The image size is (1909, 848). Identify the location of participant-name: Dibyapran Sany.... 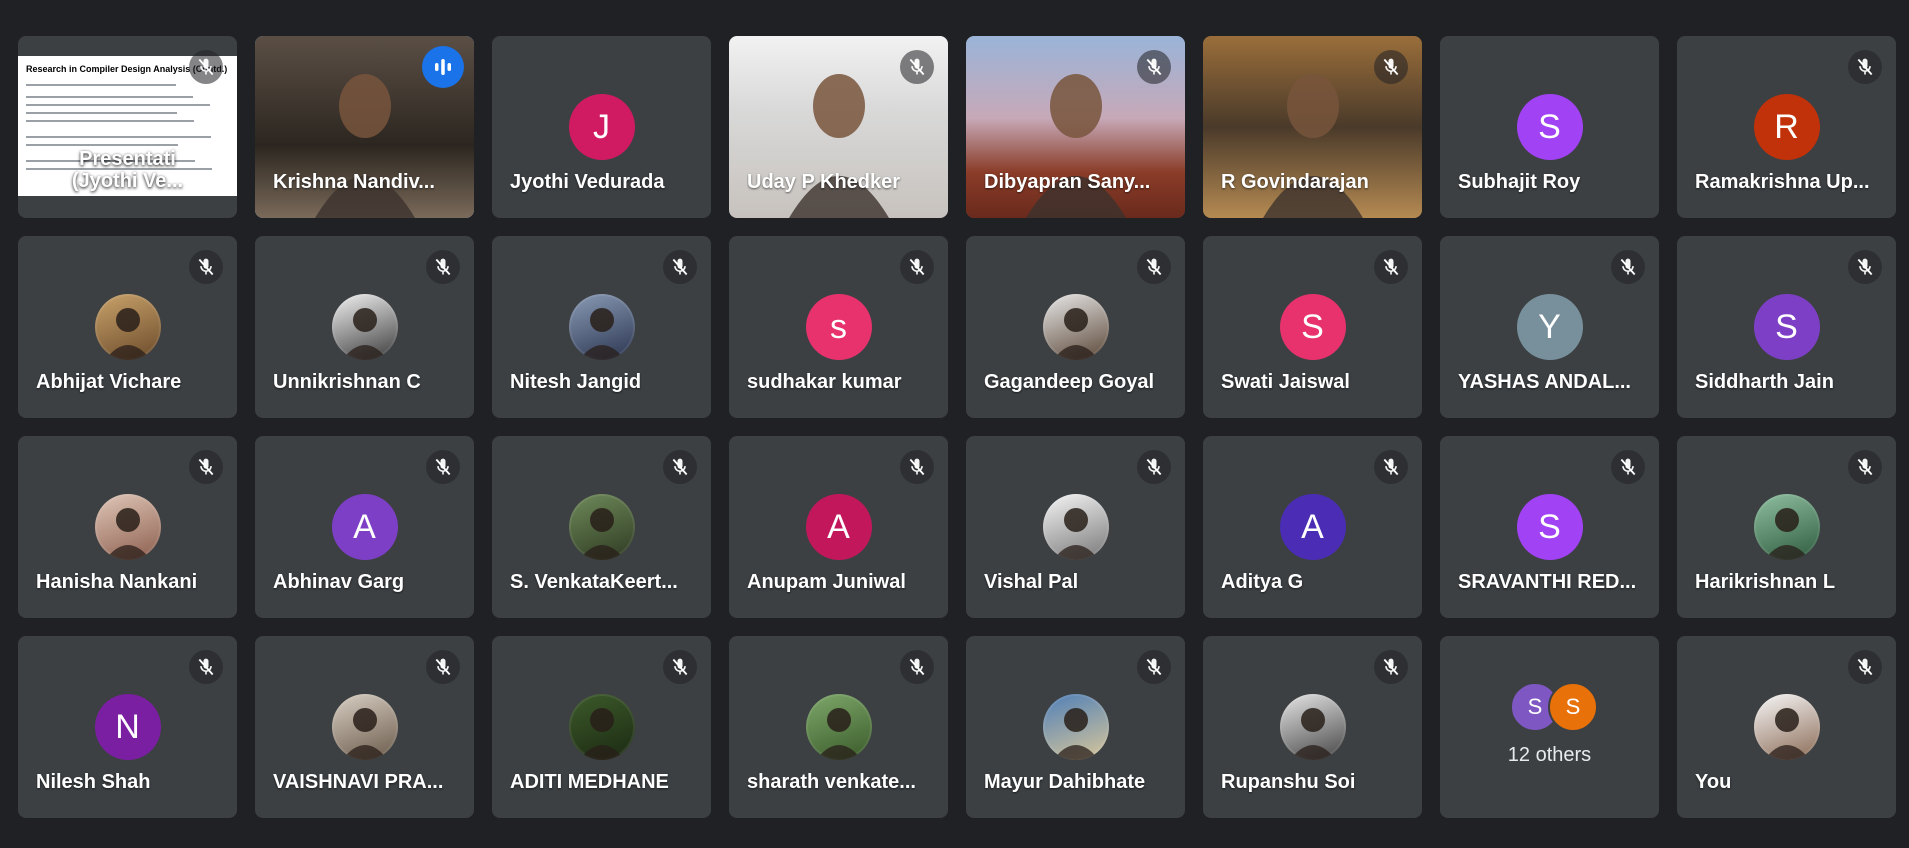
(1067, 182).